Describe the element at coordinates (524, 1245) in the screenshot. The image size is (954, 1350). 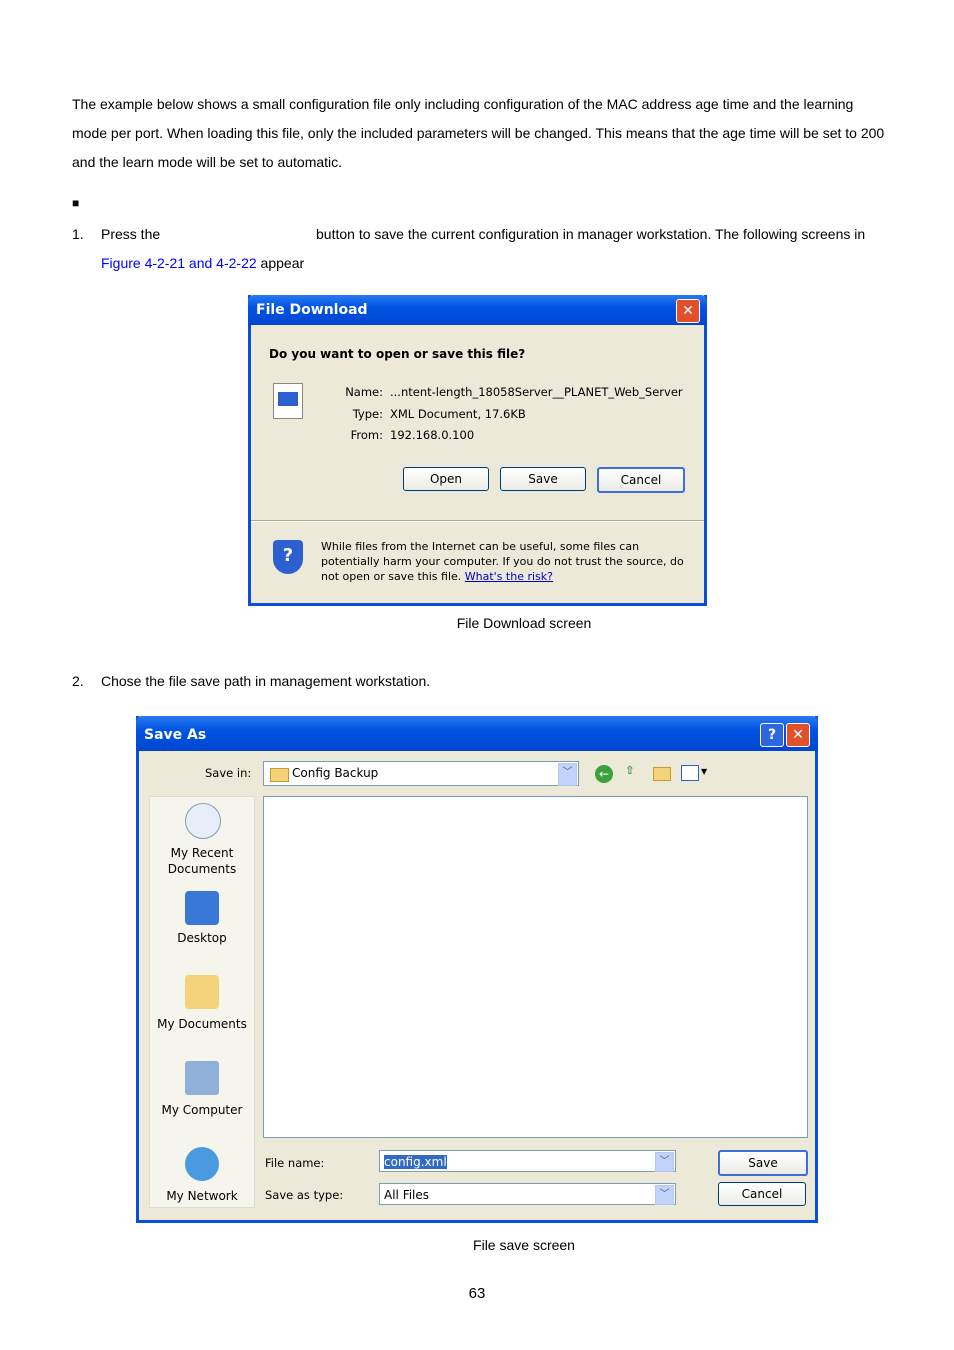
I see `caption-file-save: File save screen` at that location.